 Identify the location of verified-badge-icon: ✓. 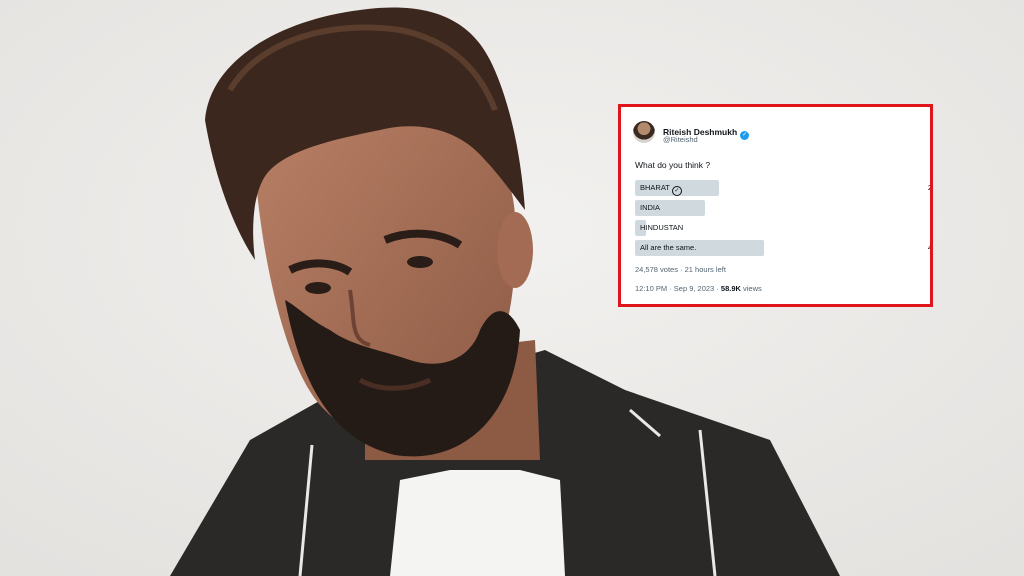
(745, 135).